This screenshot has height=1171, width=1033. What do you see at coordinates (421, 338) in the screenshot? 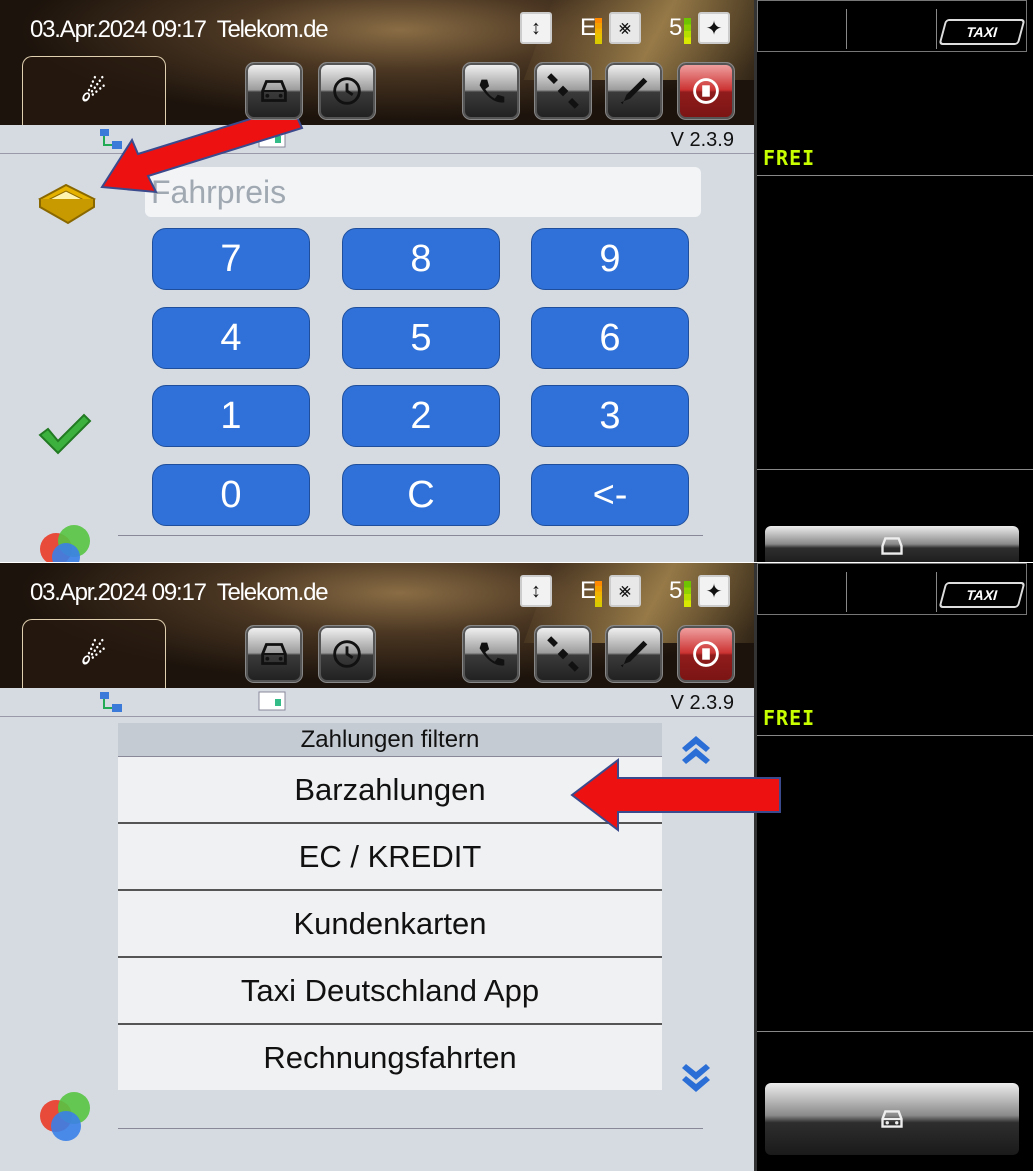
I see `key-5: 5` at bounding box center [421, 338].